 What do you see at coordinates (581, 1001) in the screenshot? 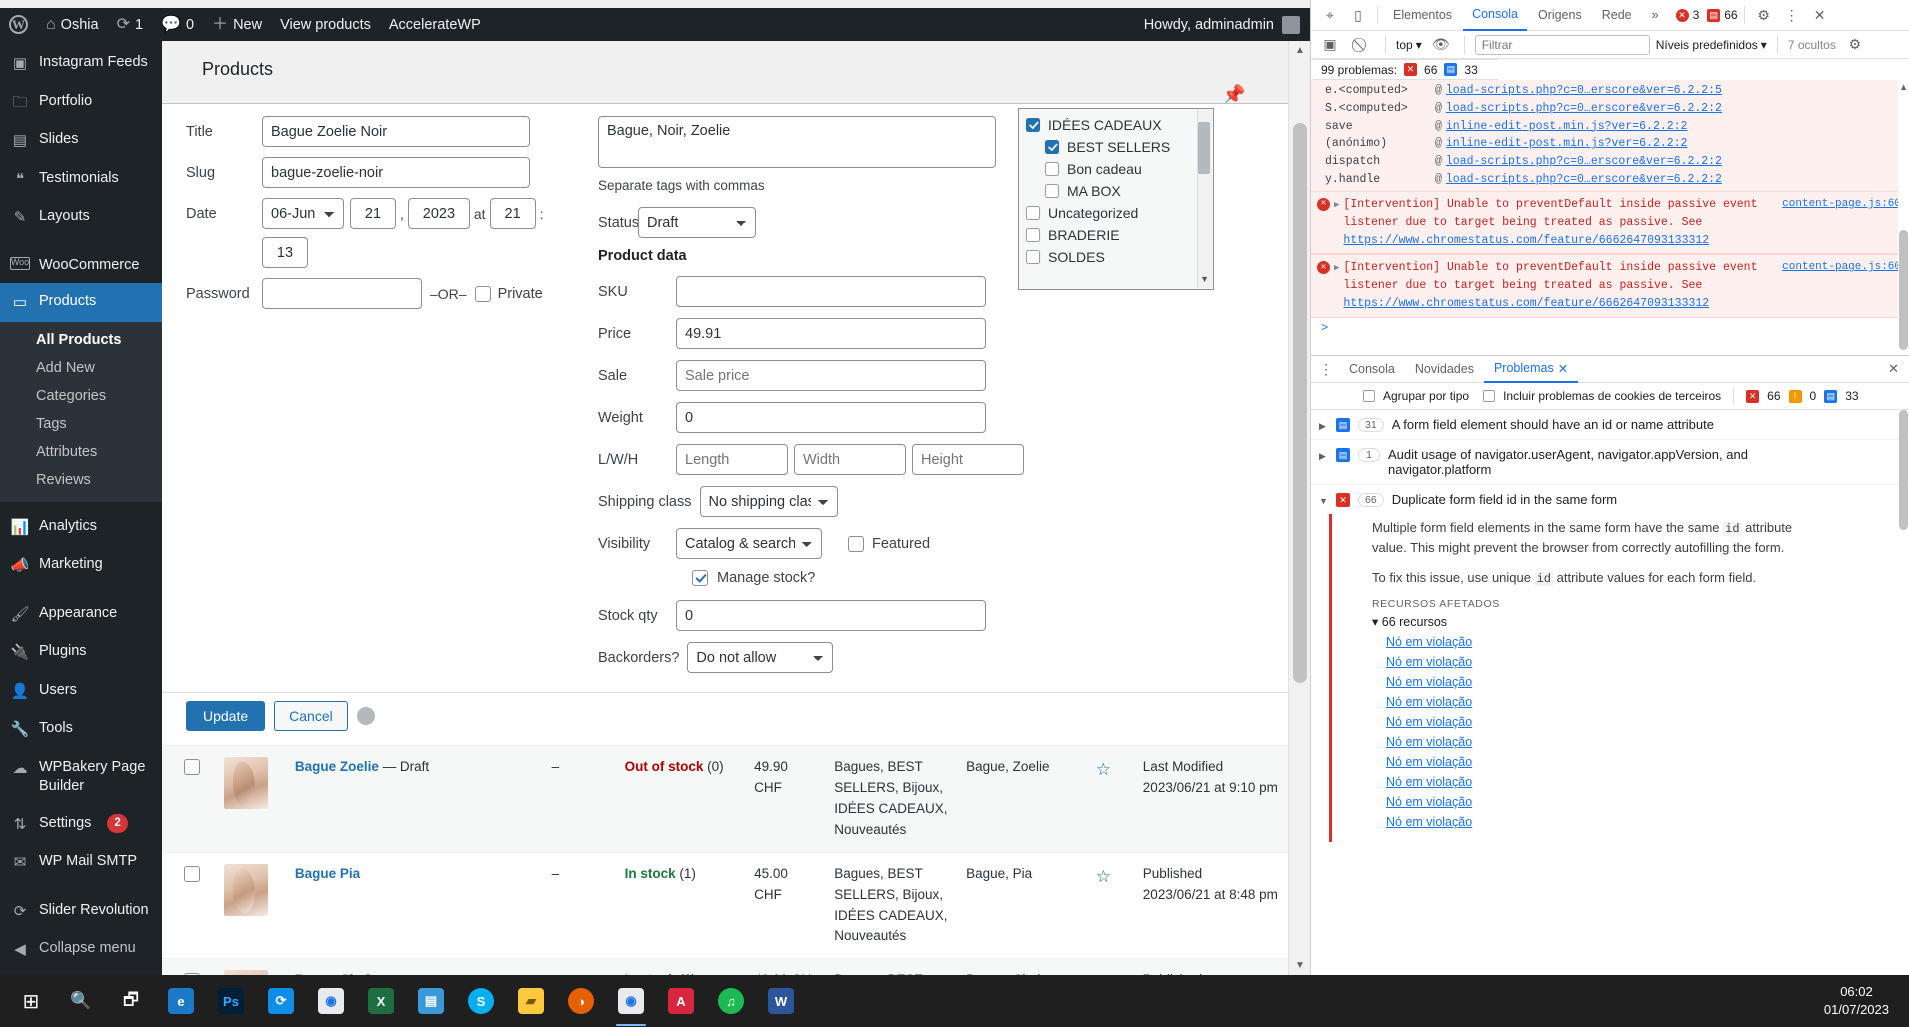
I see `taskbar-app-firefox: ◑` at bounding box center [581, 1001].